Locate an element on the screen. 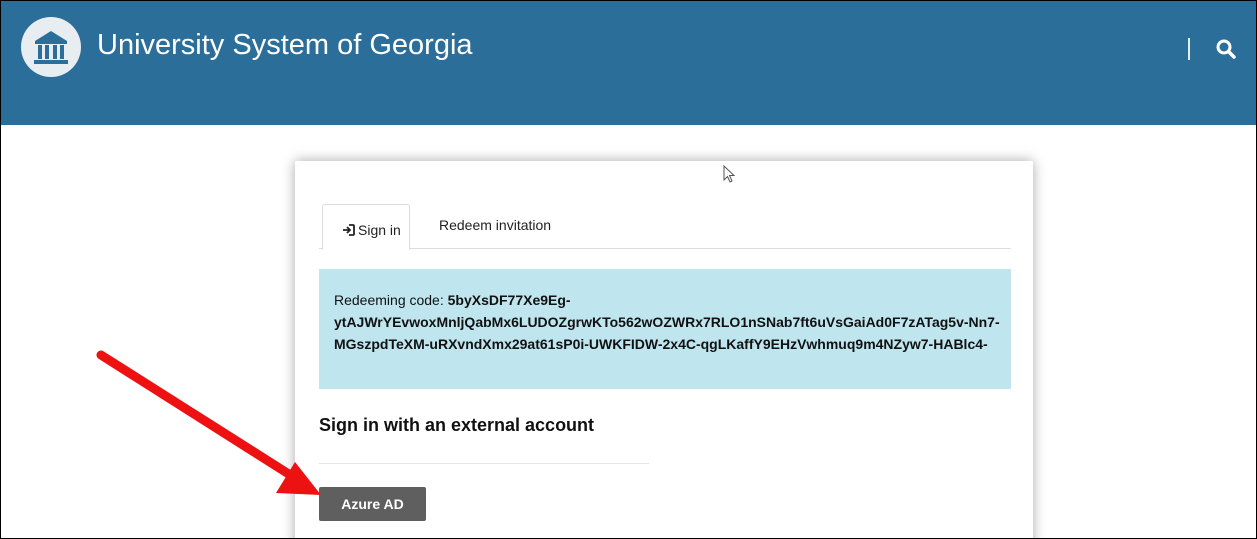  tab-sign-in: Sign in is located at coordinates (366, 227).